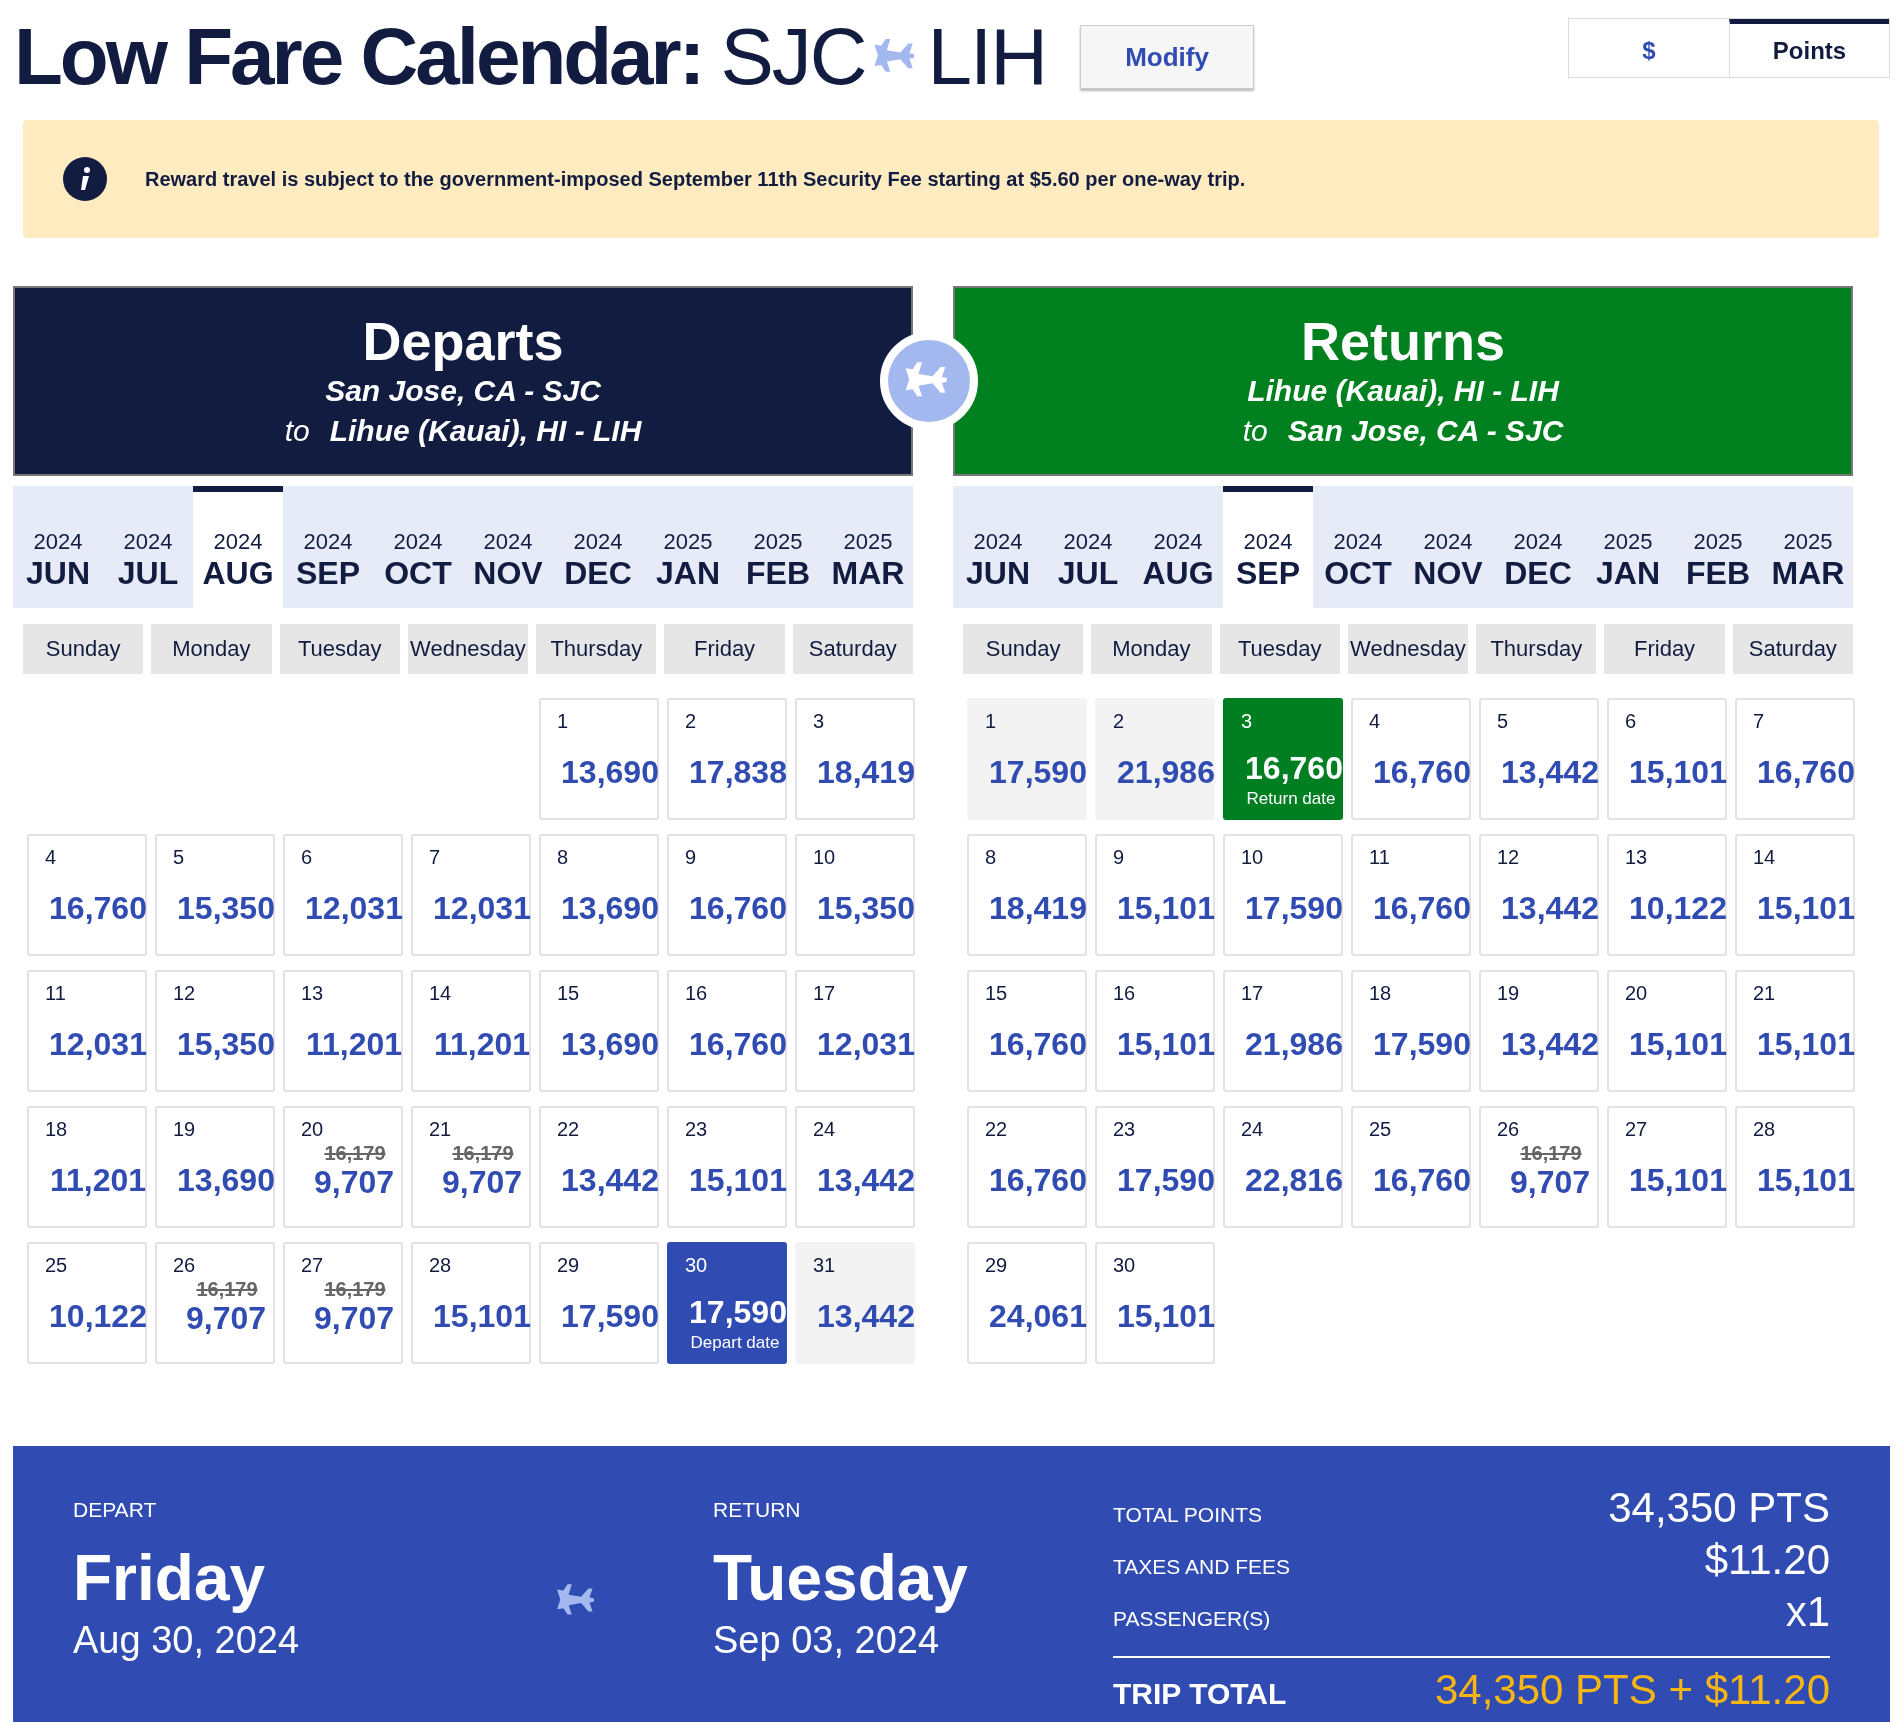 The image size is (1902, 1722). What do you see at coordinates (187, 1640) in the screenshot?
I see `depart-date: Aug 30, 2024` at bounding box center [187, 1640].